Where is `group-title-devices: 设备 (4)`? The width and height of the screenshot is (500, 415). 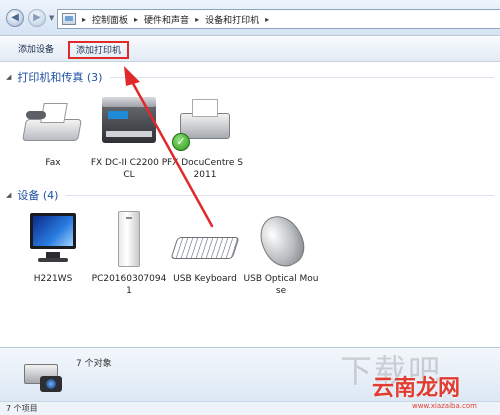 group-title-devices: 设备 (4) is located at coordinates (38, 195).